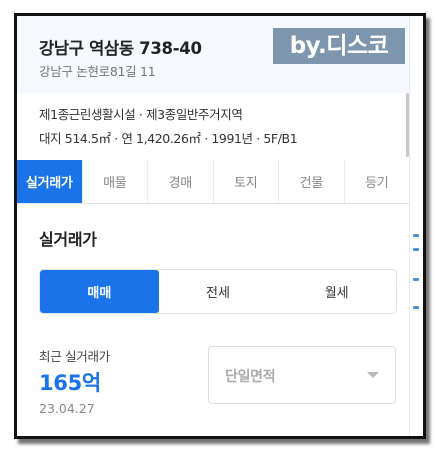 The width and height of the screenshot is (438, 453). What do you see at coordinates (99, 291) in the screenshot?
I see `trade-type-sale: 매매` at bounding box center [99, 291].